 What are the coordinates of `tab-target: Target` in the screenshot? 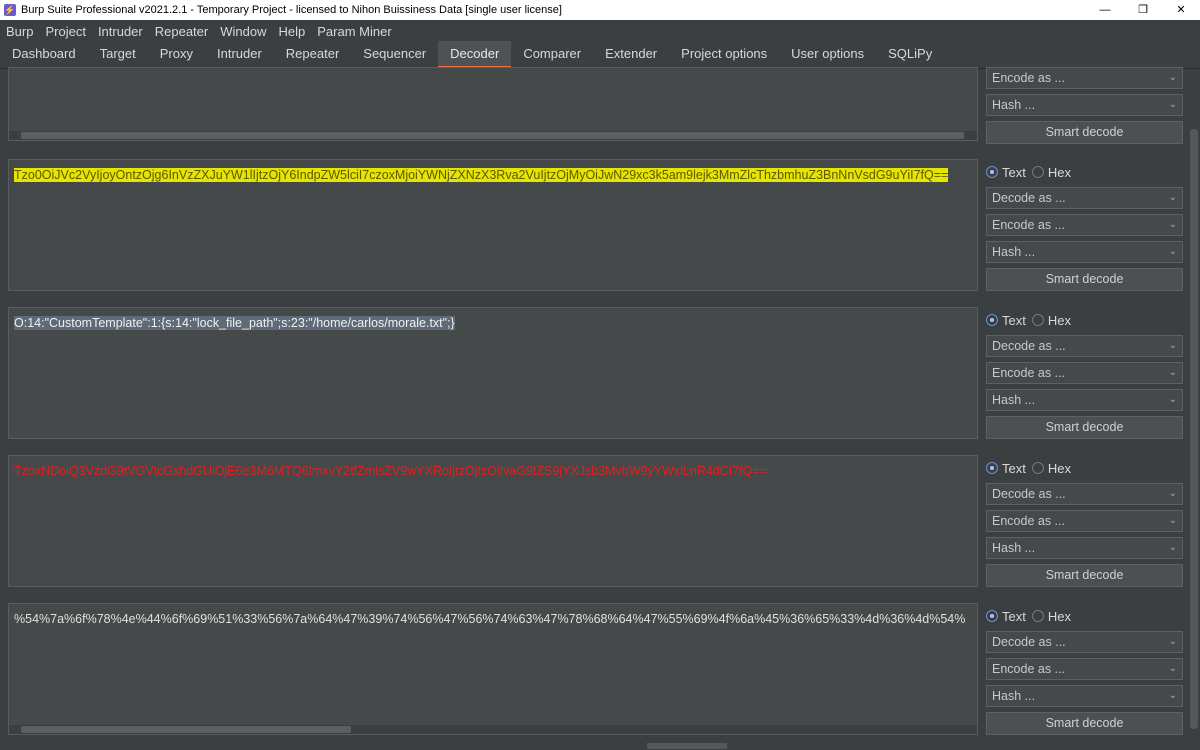 It's located at (118, 54).